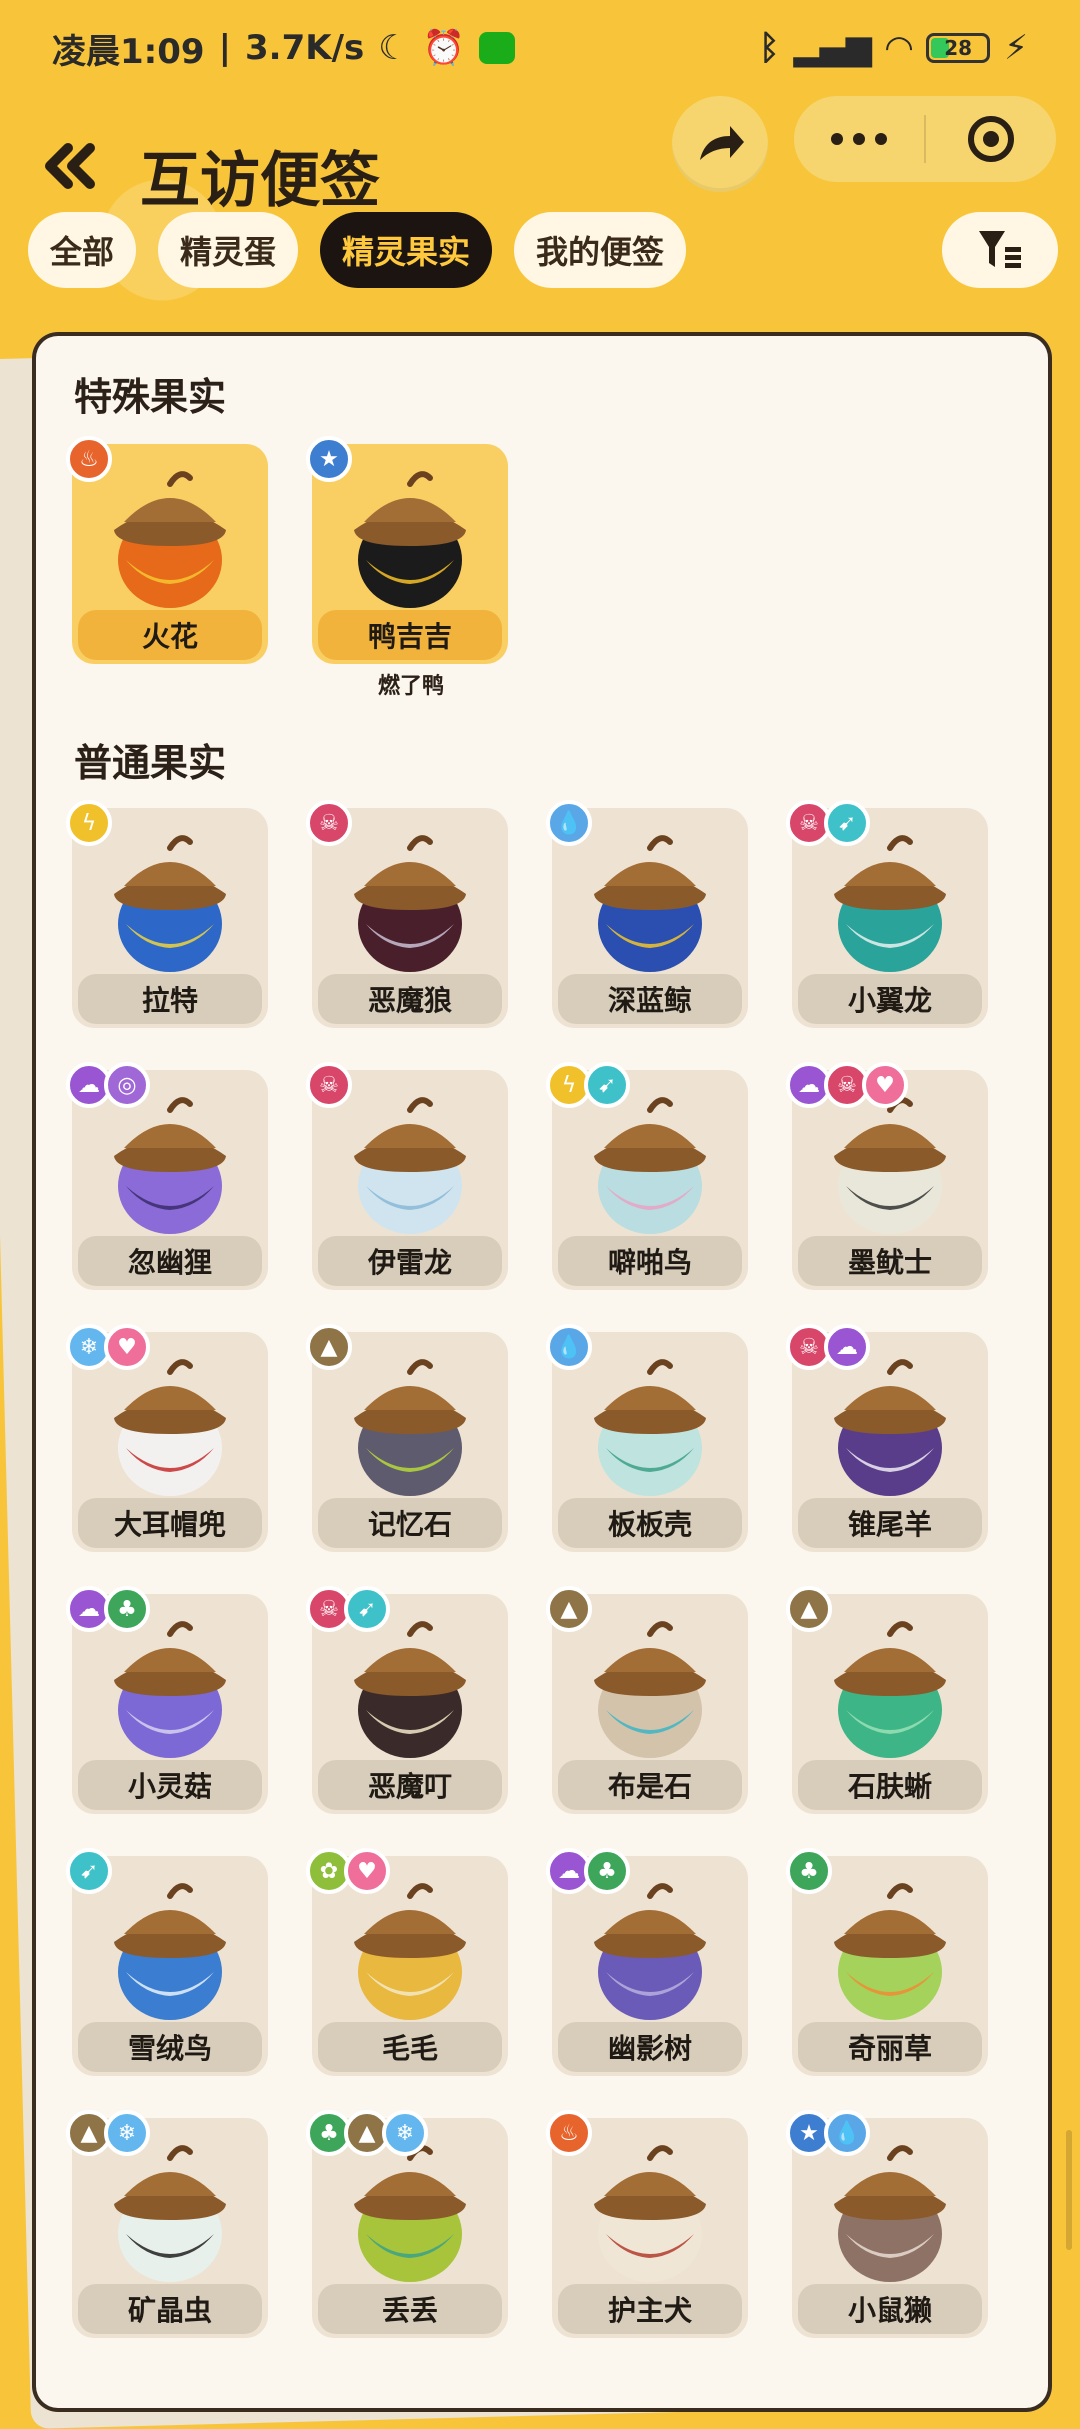 This screenshot has width=1080, height=2429. I want to click on wifi-icon: ◠, so click(899, 48).